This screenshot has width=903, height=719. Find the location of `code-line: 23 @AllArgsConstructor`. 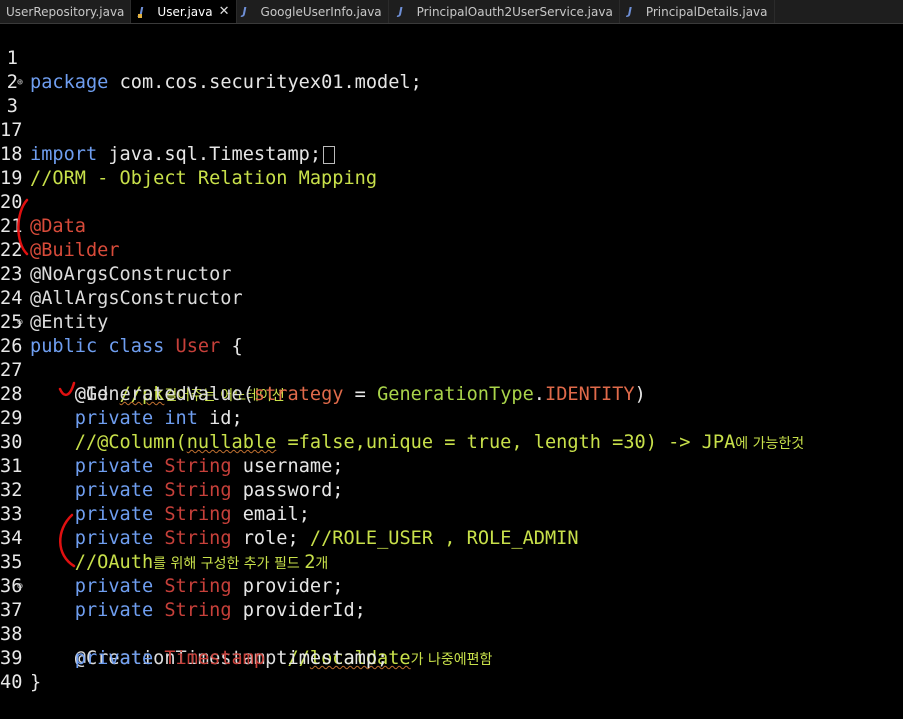

code-line: 23 @AllArgsConstructor is located at coordinates (451, 274).